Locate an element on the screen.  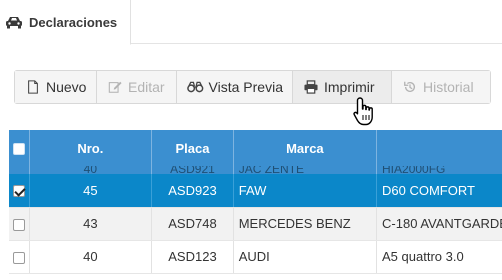
edit-button-label: Editar is located at coordinates (146, 87).